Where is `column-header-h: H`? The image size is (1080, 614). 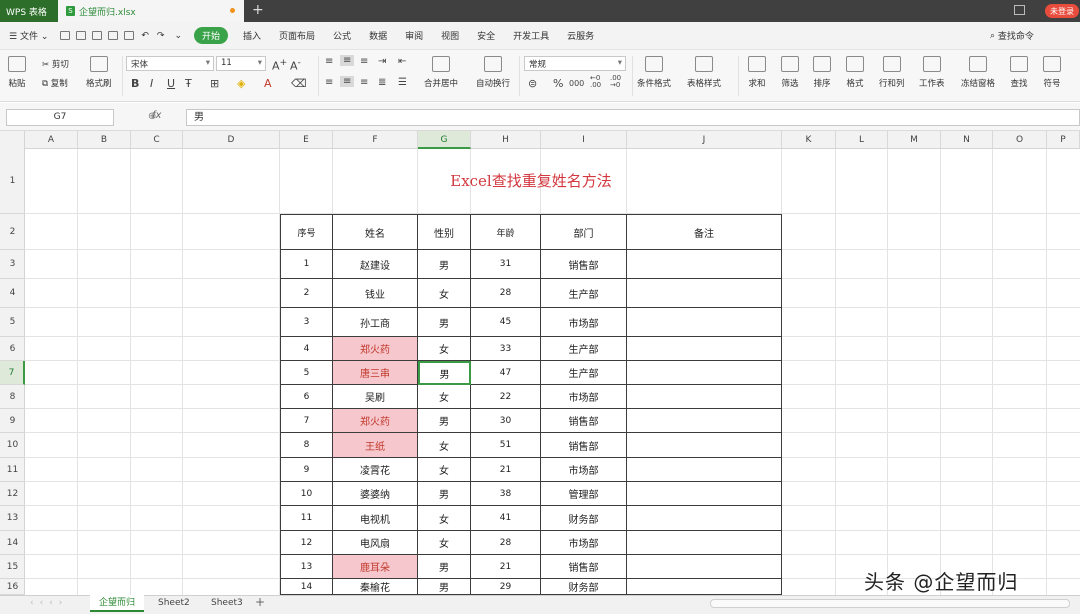 column-header-h: H is located at coordinates (506, 140).